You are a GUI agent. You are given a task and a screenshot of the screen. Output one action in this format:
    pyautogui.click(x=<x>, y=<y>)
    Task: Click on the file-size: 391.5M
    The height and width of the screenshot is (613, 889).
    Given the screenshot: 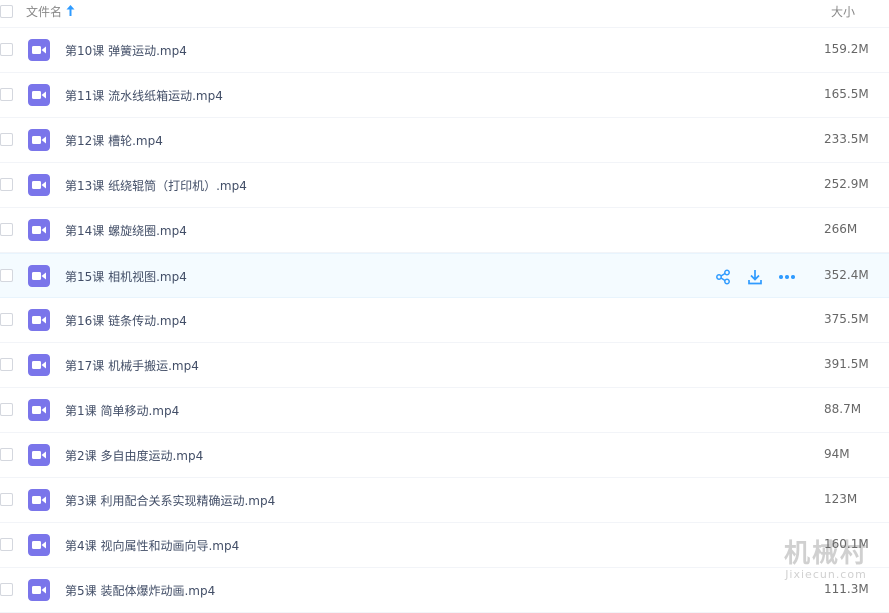 What is the action you would take?
    pyautogui.click(x=846, y=364)
    